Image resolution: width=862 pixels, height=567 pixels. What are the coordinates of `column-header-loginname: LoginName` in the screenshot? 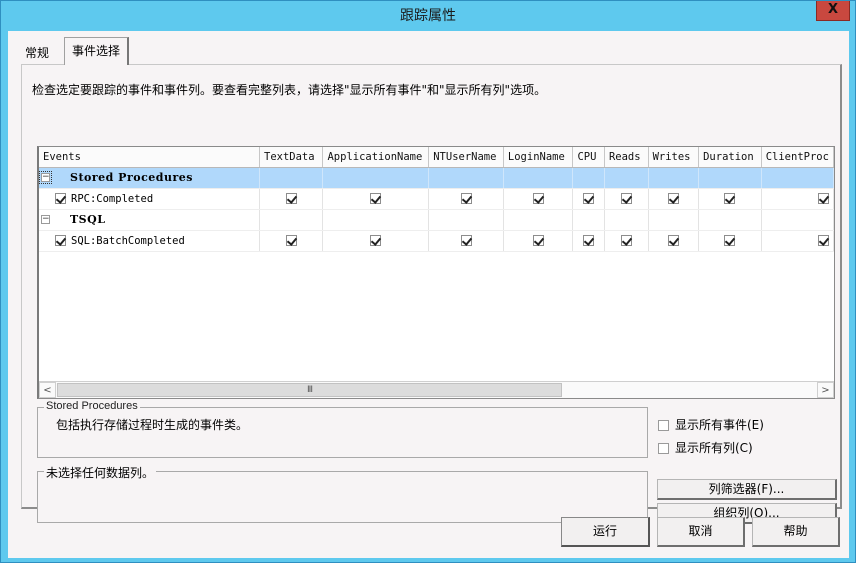 It's located at (538, 157).